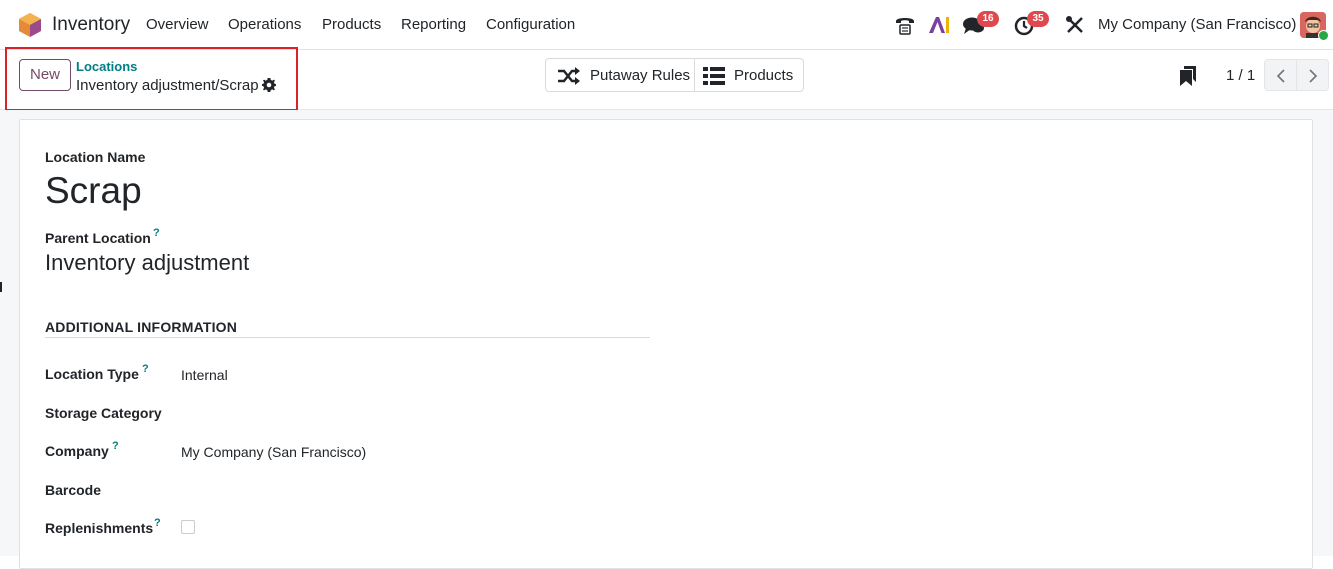 This screenshot has height=569, width=1333. Describe the element at coordinates (177, 24) in the screenshot. I see `menu-overview: Overview` at that location.